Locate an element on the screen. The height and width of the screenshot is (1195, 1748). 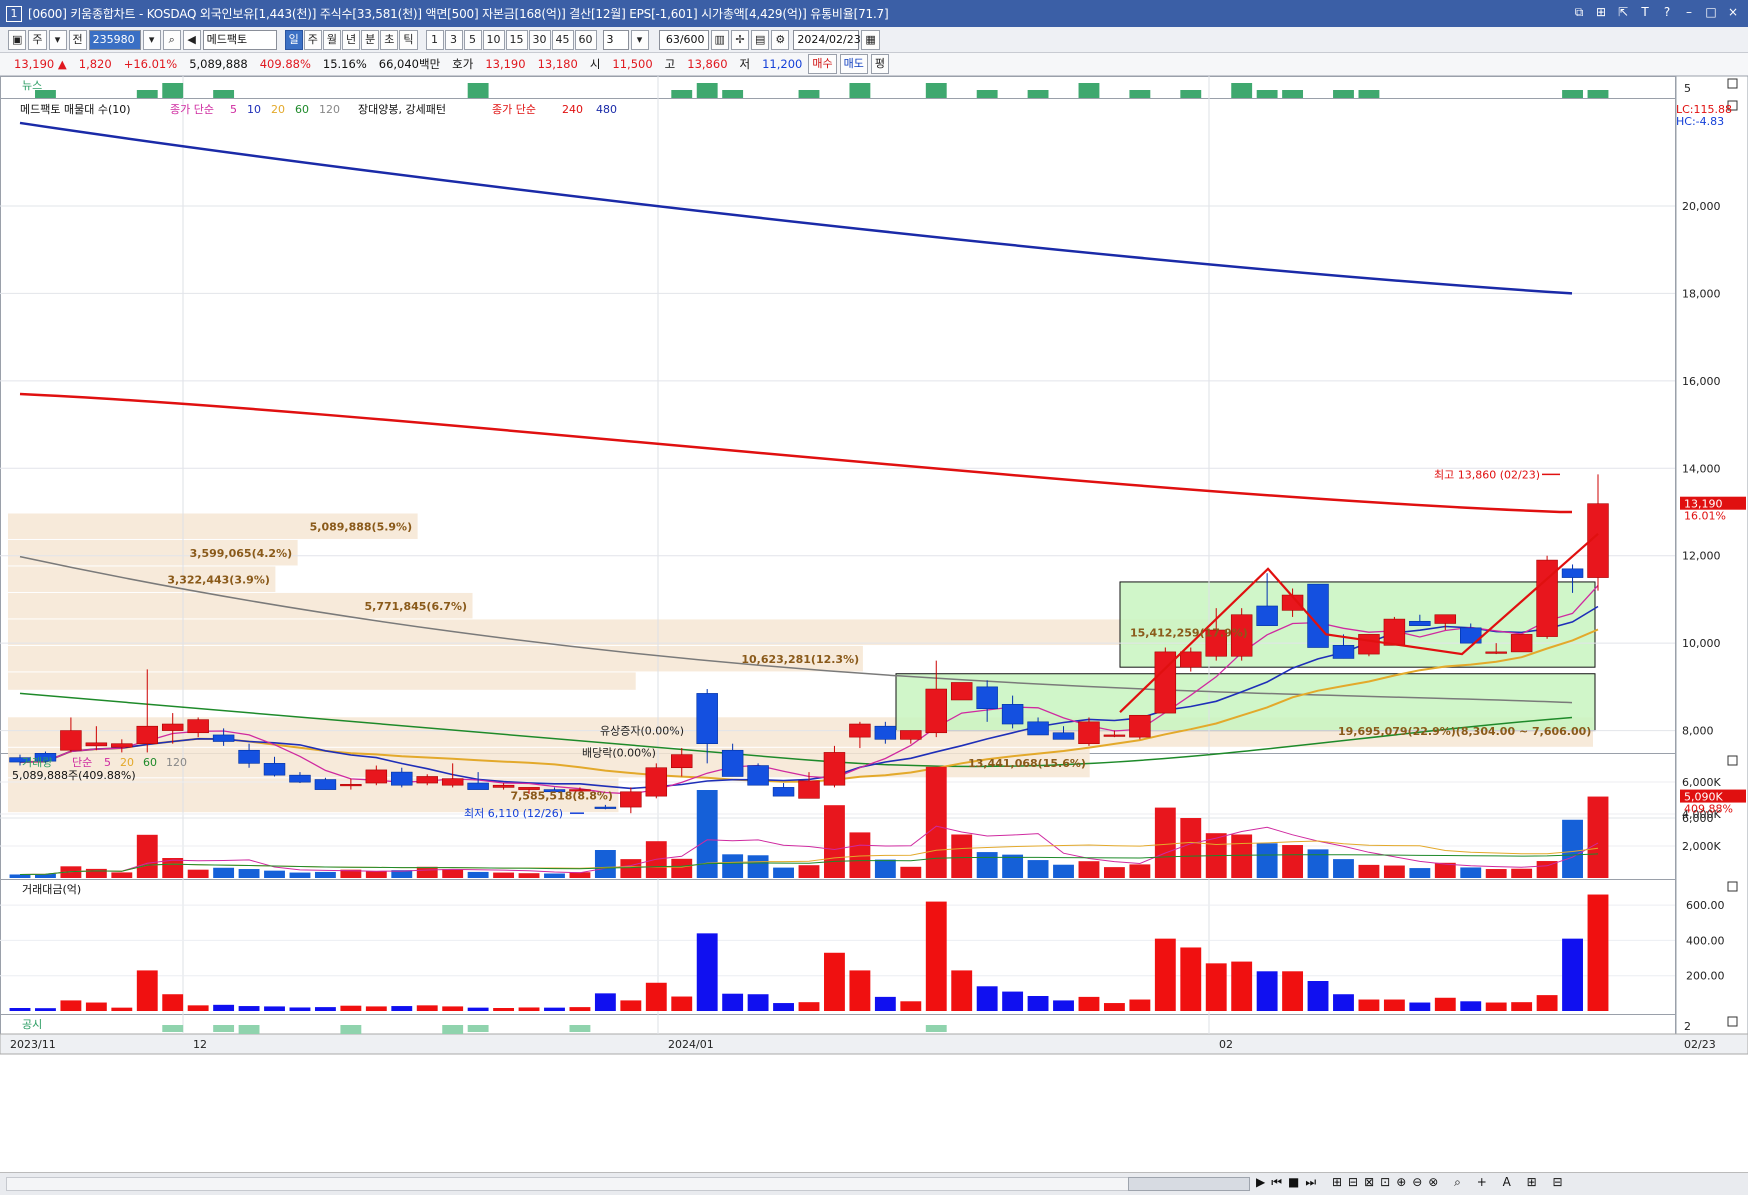
scroll-track is located at coordinates (626, 1184).